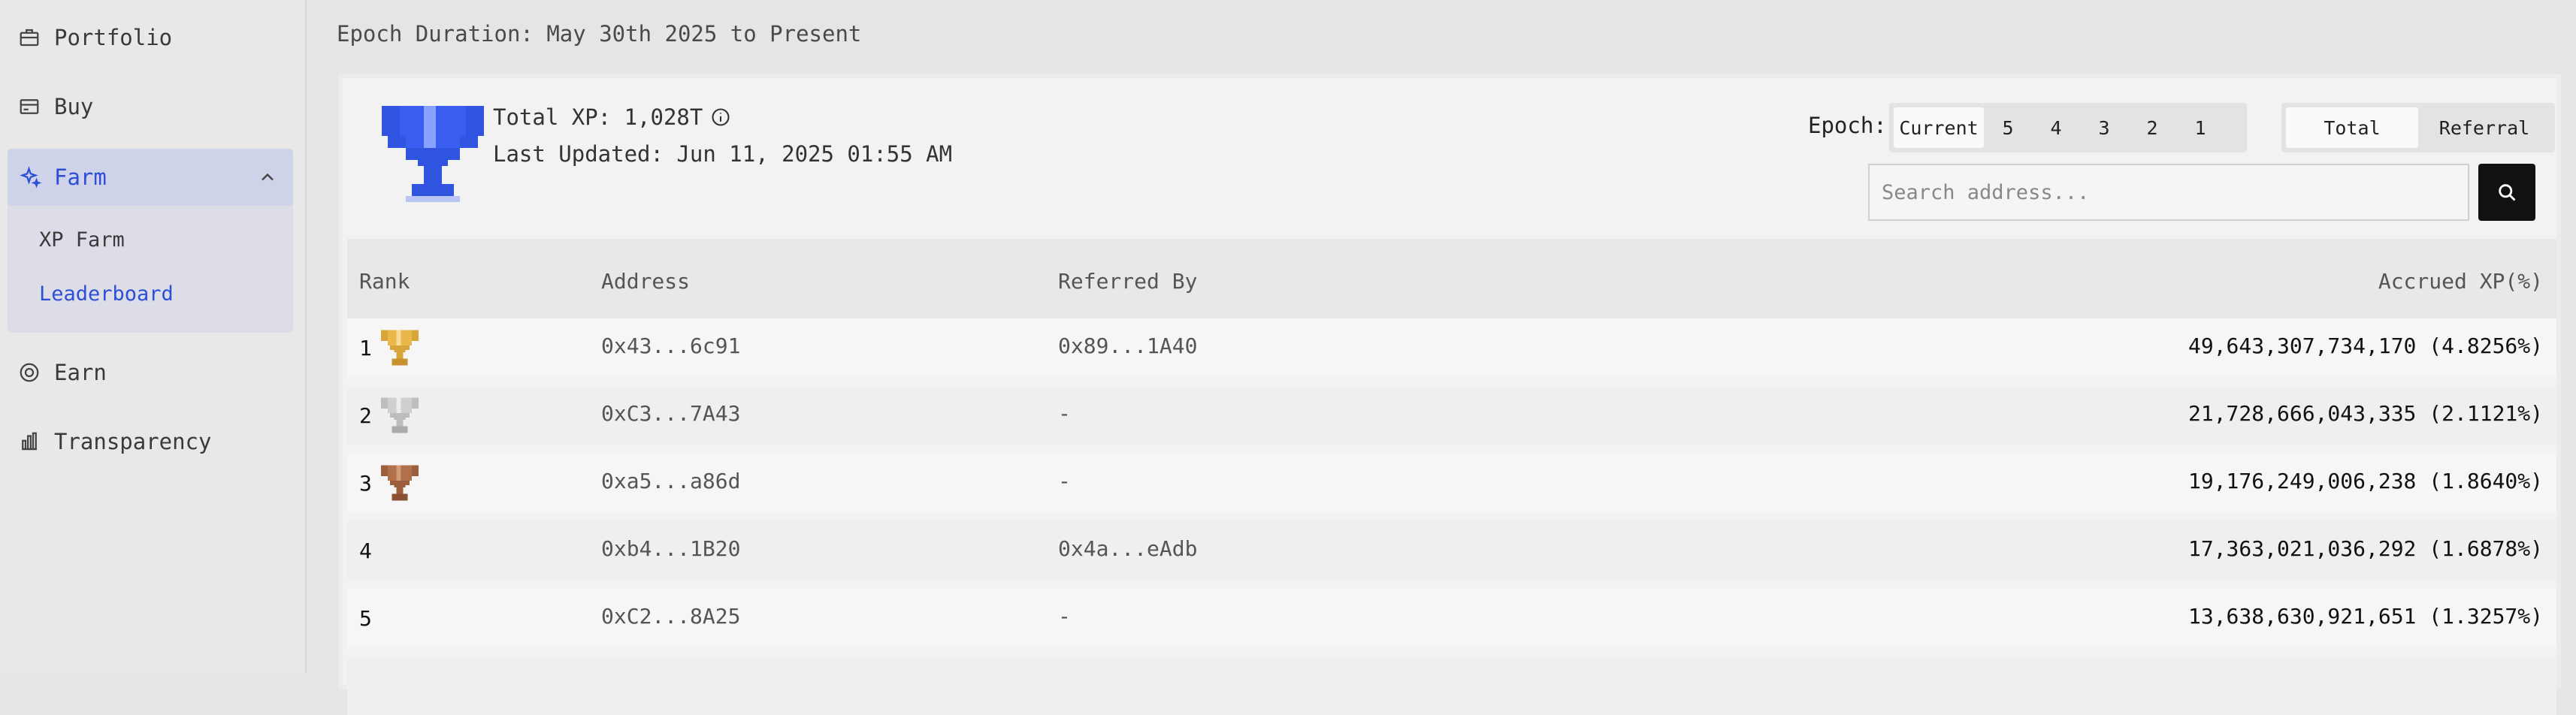  I want to click on epoch-tab-4: 4, so click(2056, 127).